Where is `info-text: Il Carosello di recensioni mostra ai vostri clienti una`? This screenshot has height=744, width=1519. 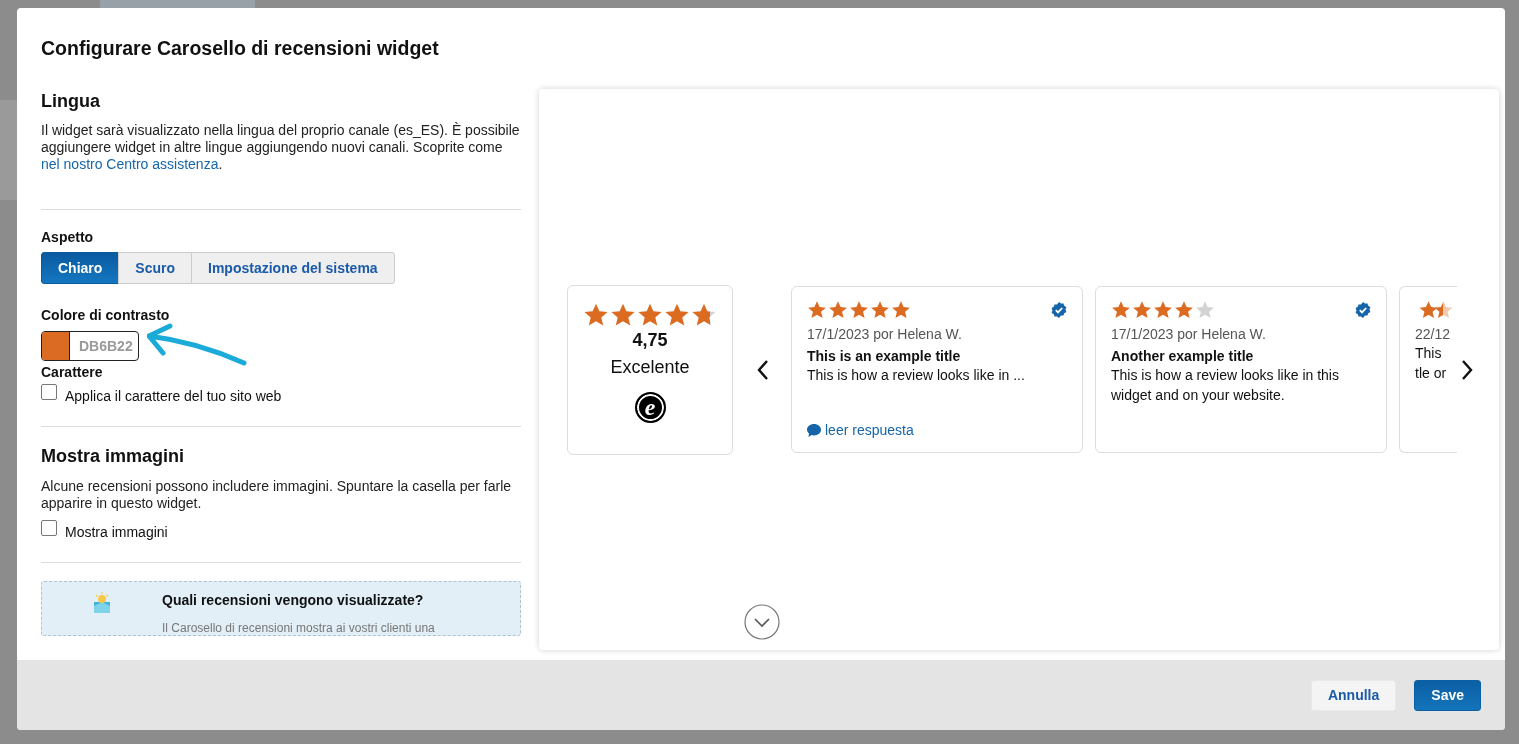 info-text: Il Carosello di recensioni mostra ai vostri clienti una is located at coordinates (298, 628).